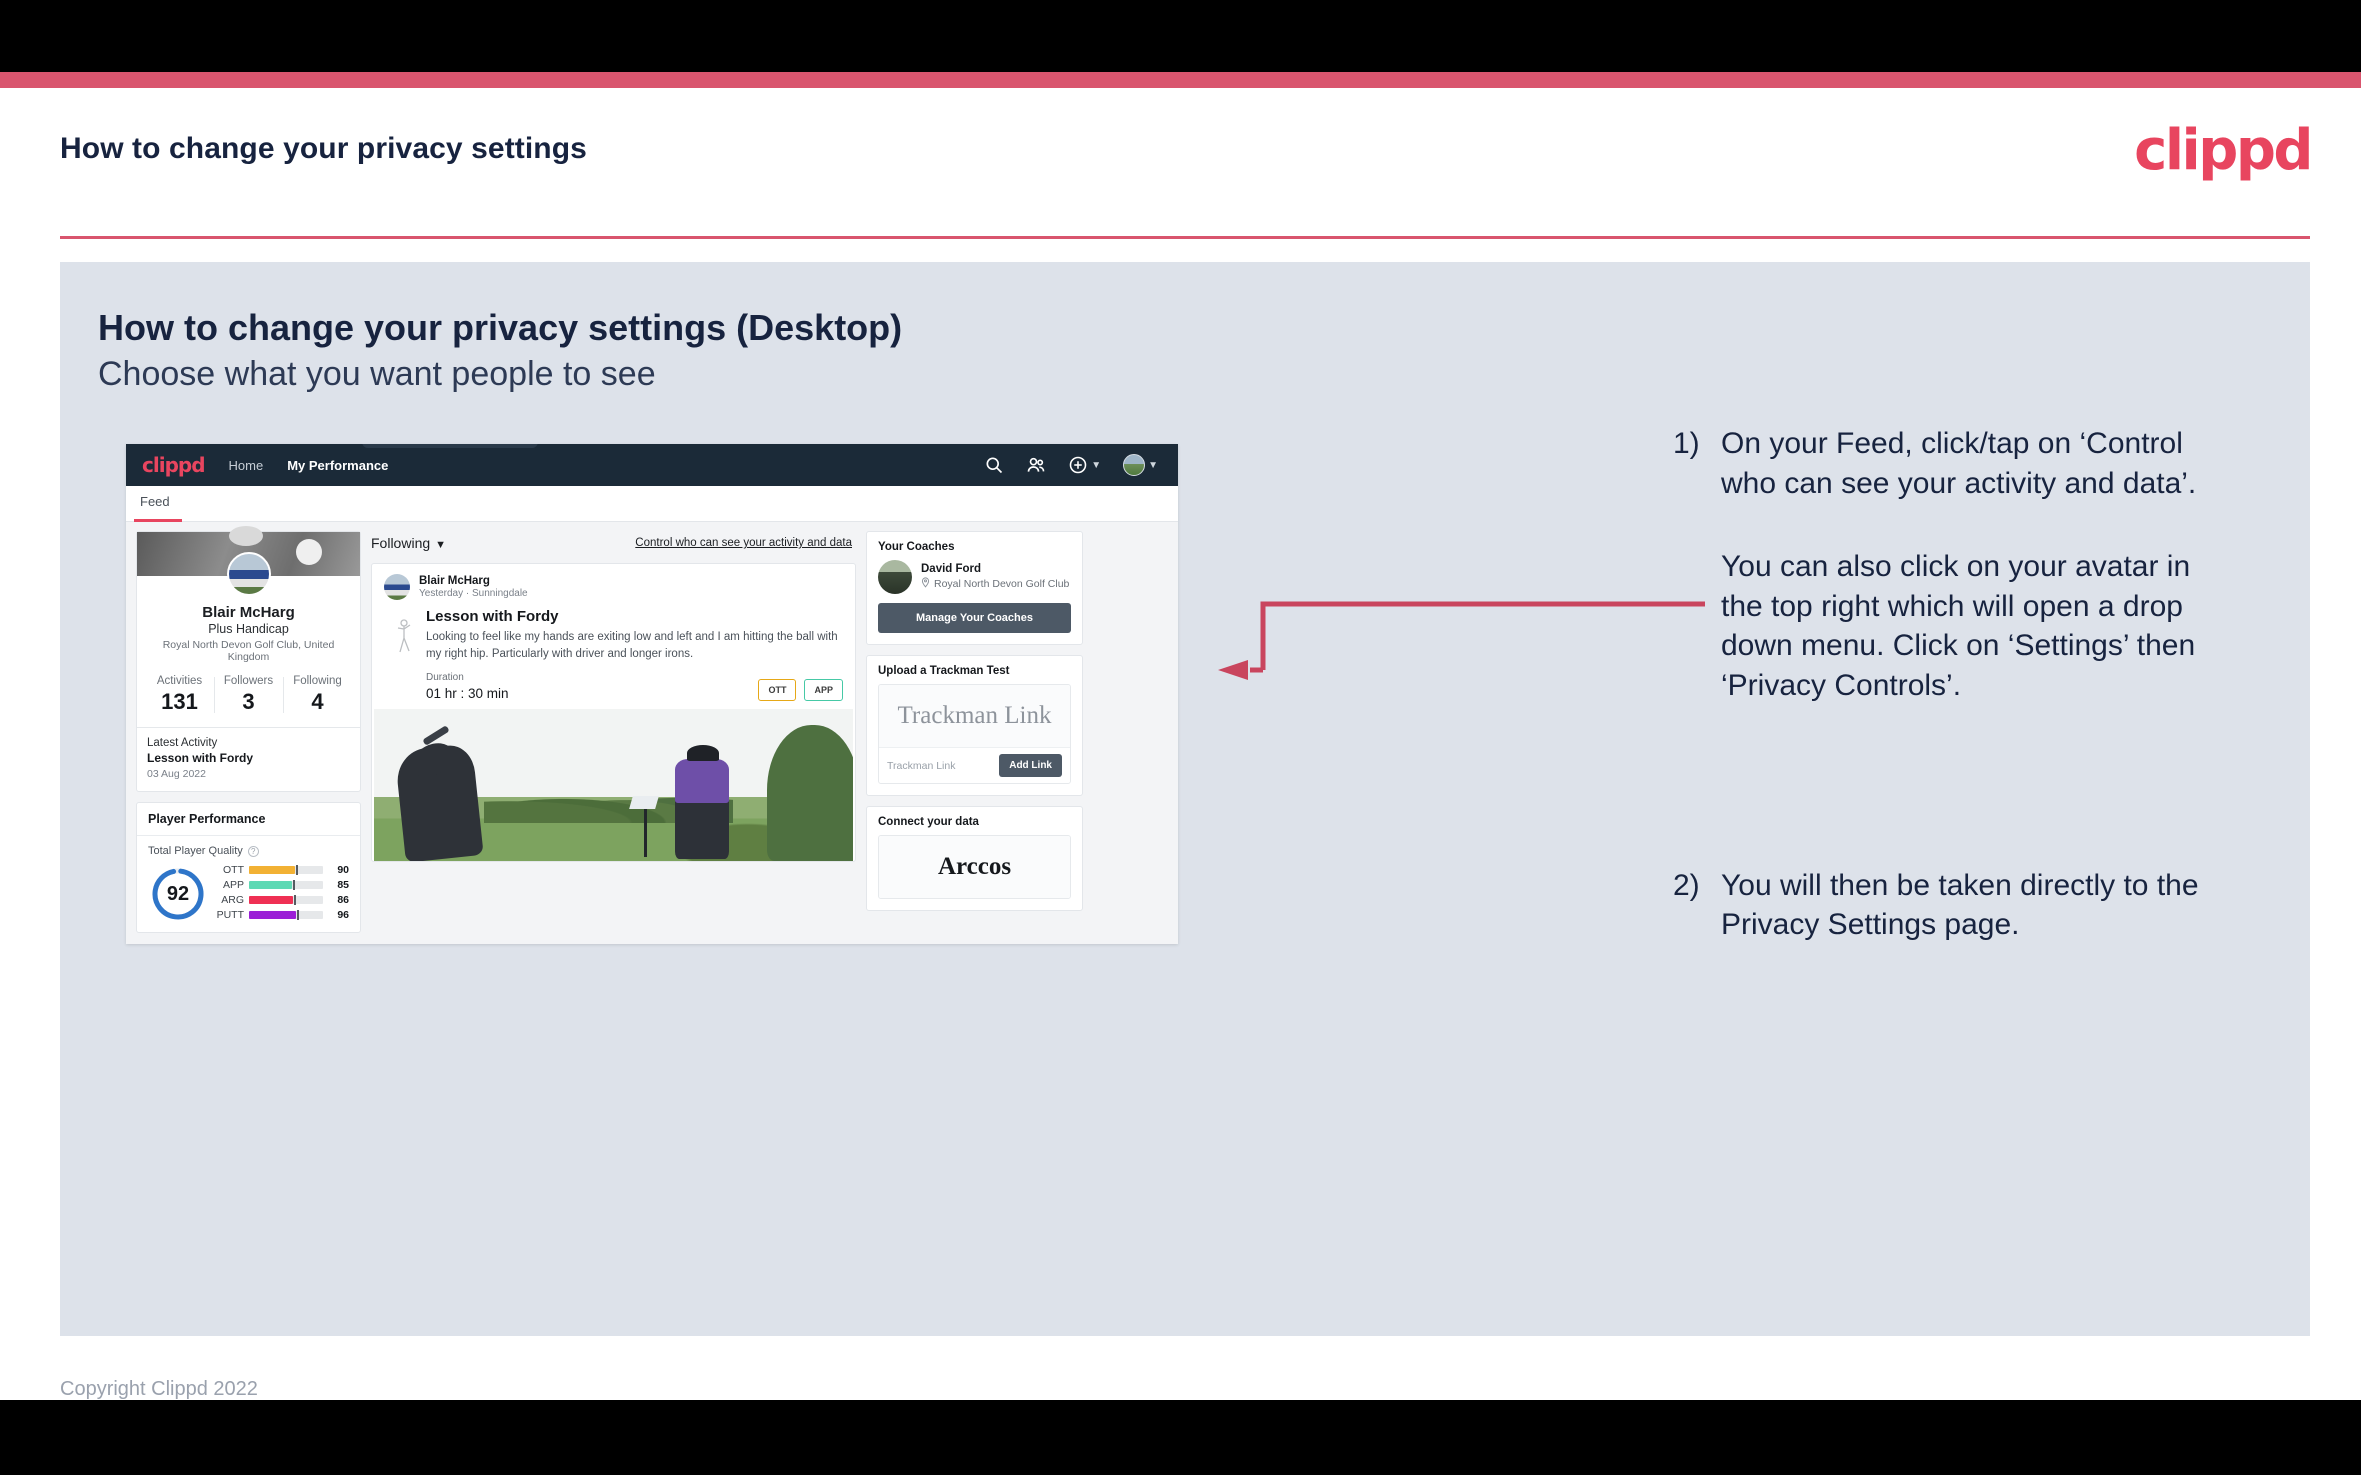 This screenshot has height=1475, width=2361. What do you see at coordinates (1180, 36) in the screenshot?
I see `letterbox-top` at bounding box center [1180, 36].